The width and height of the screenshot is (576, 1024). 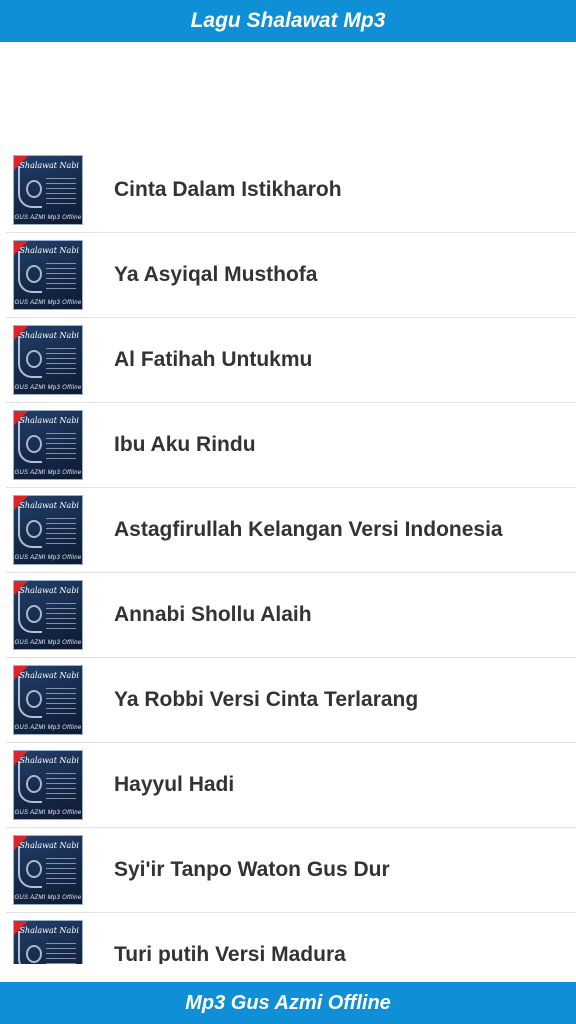 I want to click on song-title: Astagfirullah Kelangan Versi Indonesia, so click(x=308, y=529).